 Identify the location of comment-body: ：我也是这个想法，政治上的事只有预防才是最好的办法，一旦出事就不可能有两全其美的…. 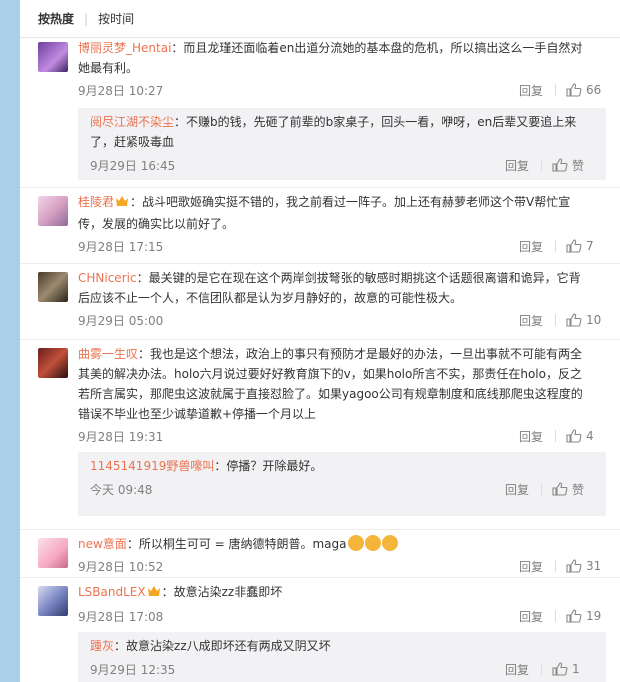
(330, 384).